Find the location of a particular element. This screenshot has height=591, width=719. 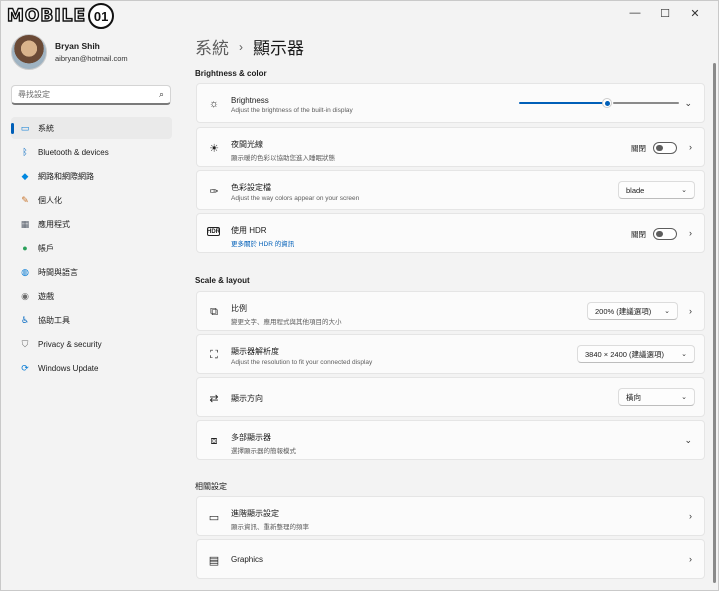

night-light-state: 關閉 is located at coordinates (638, 148).